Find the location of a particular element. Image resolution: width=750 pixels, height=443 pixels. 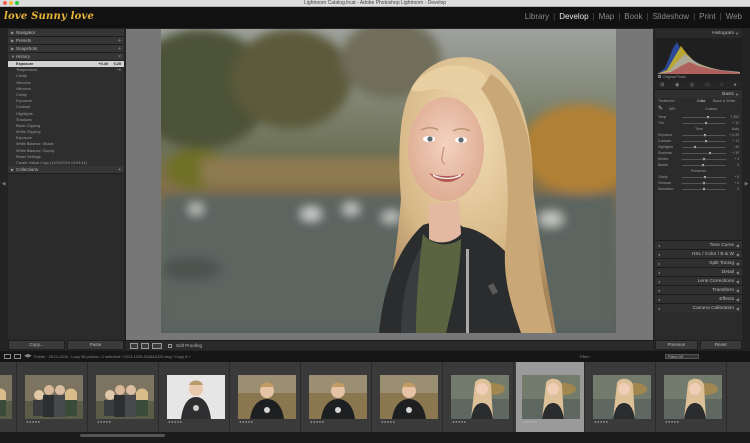

radial-filter-icon: ○ is located at coordinates (721, 85).